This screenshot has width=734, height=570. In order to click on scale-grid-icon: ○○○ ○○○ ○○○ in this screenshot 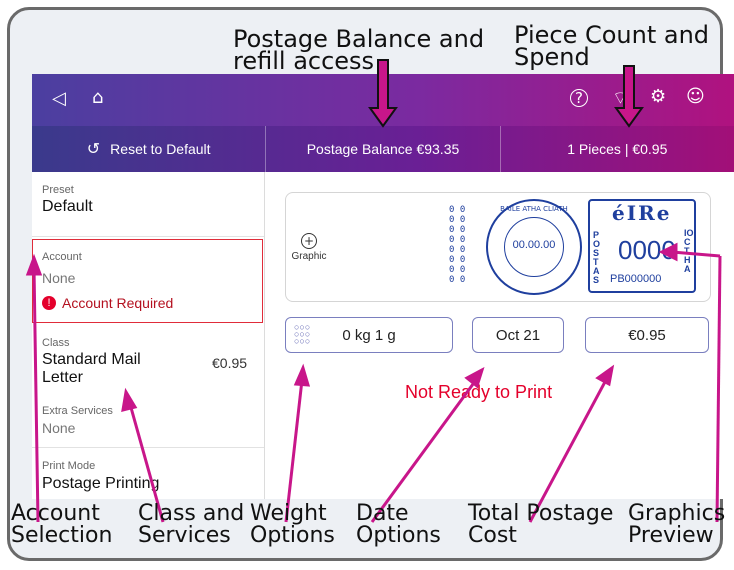, I will do `click(302, 334)`.